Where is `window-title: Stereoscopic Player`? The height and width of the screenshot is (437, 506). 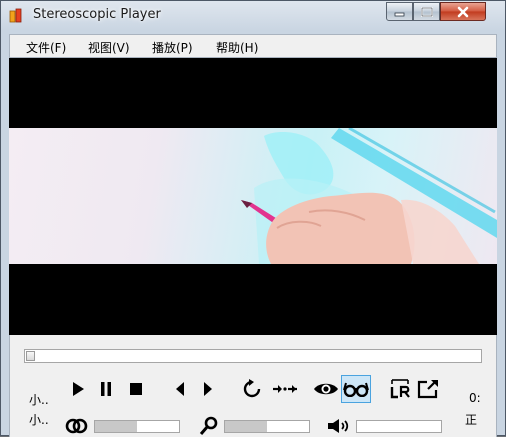
window-title: Stereoscopic Player is located at coordinates (97, 14).